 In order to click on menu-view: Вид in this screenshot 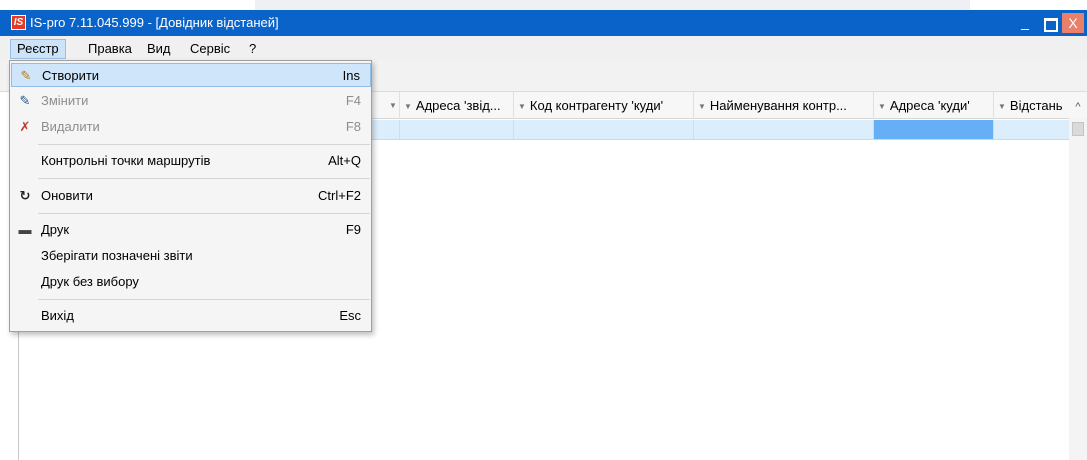, I will do `click(159, 49)`.